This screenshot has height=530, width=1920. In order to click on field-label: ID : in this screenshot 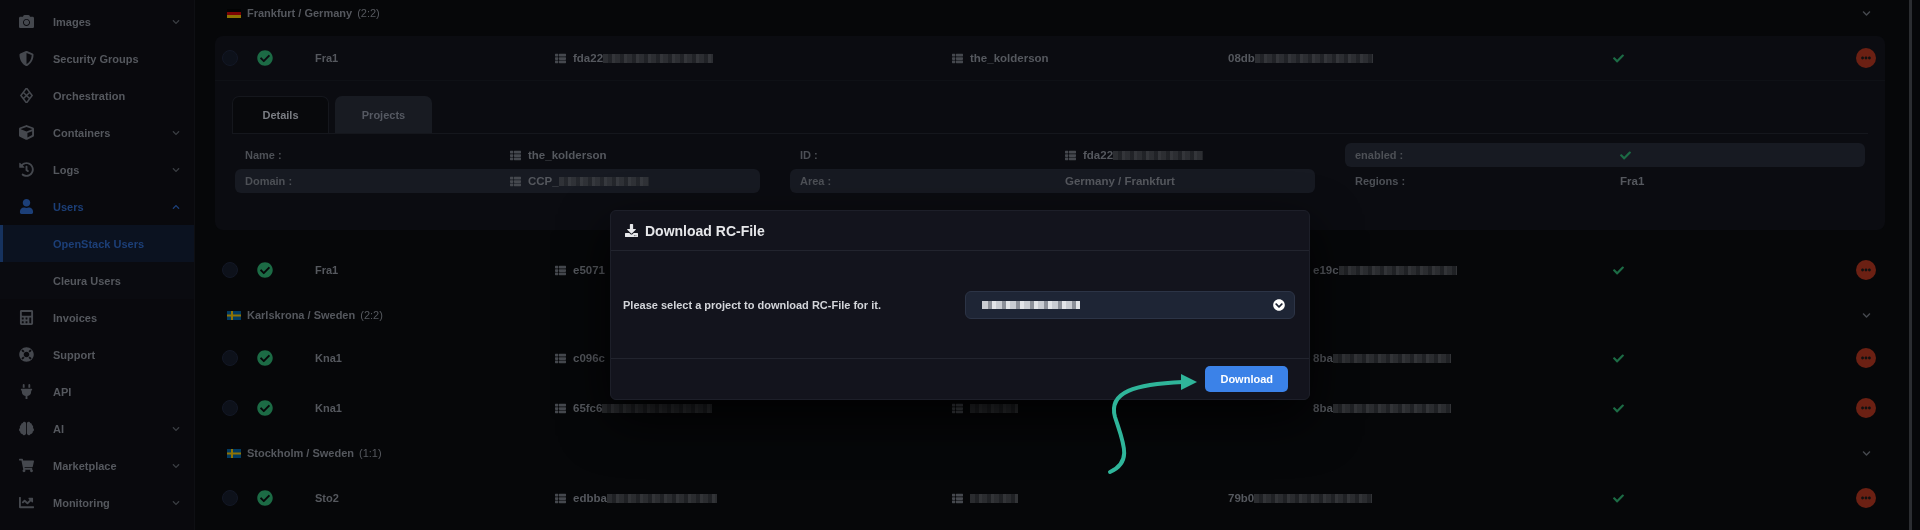, I will do `click(809, 155)`.